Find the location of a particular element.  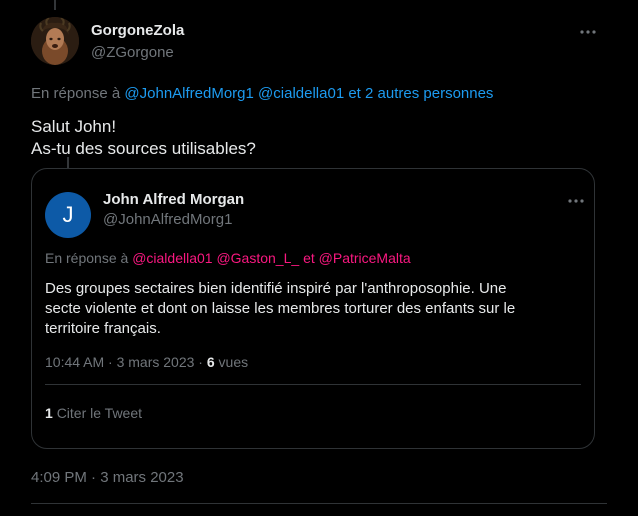

tweet-timestamp: 4:09 PM · 3 mars 2023 is located at coordinates (107, 477).